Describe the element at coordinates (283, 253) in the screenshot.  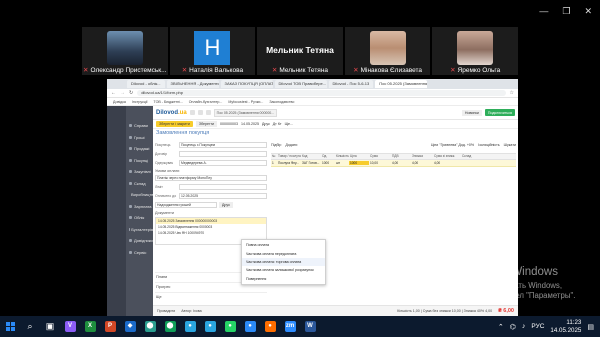
I see `menu-item-prepayment: Часткова оплата передоплата` at that location.